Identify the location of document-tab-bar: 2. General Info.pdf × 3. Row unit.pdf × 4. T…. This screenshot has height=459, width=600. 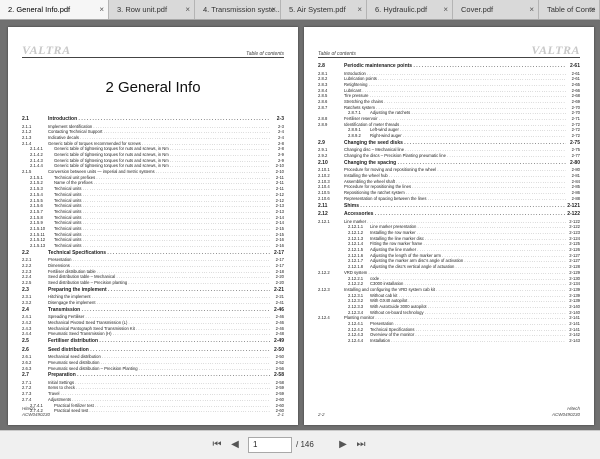
(300, 10).